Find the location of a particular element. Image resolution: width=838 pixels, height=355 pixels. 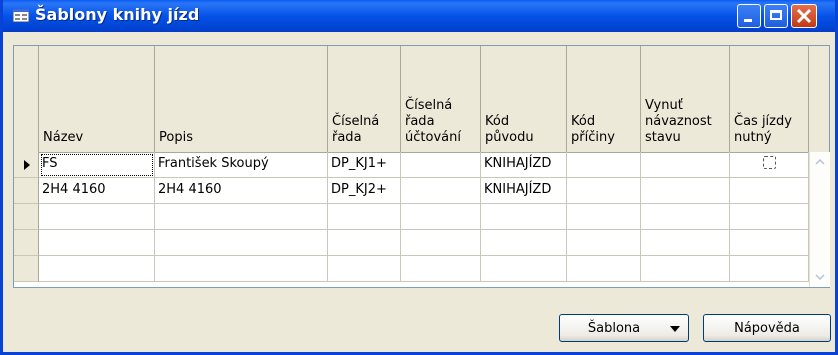

cell-ciselna-rada: DP_KJ2+ is located at coordinates (364, 191).